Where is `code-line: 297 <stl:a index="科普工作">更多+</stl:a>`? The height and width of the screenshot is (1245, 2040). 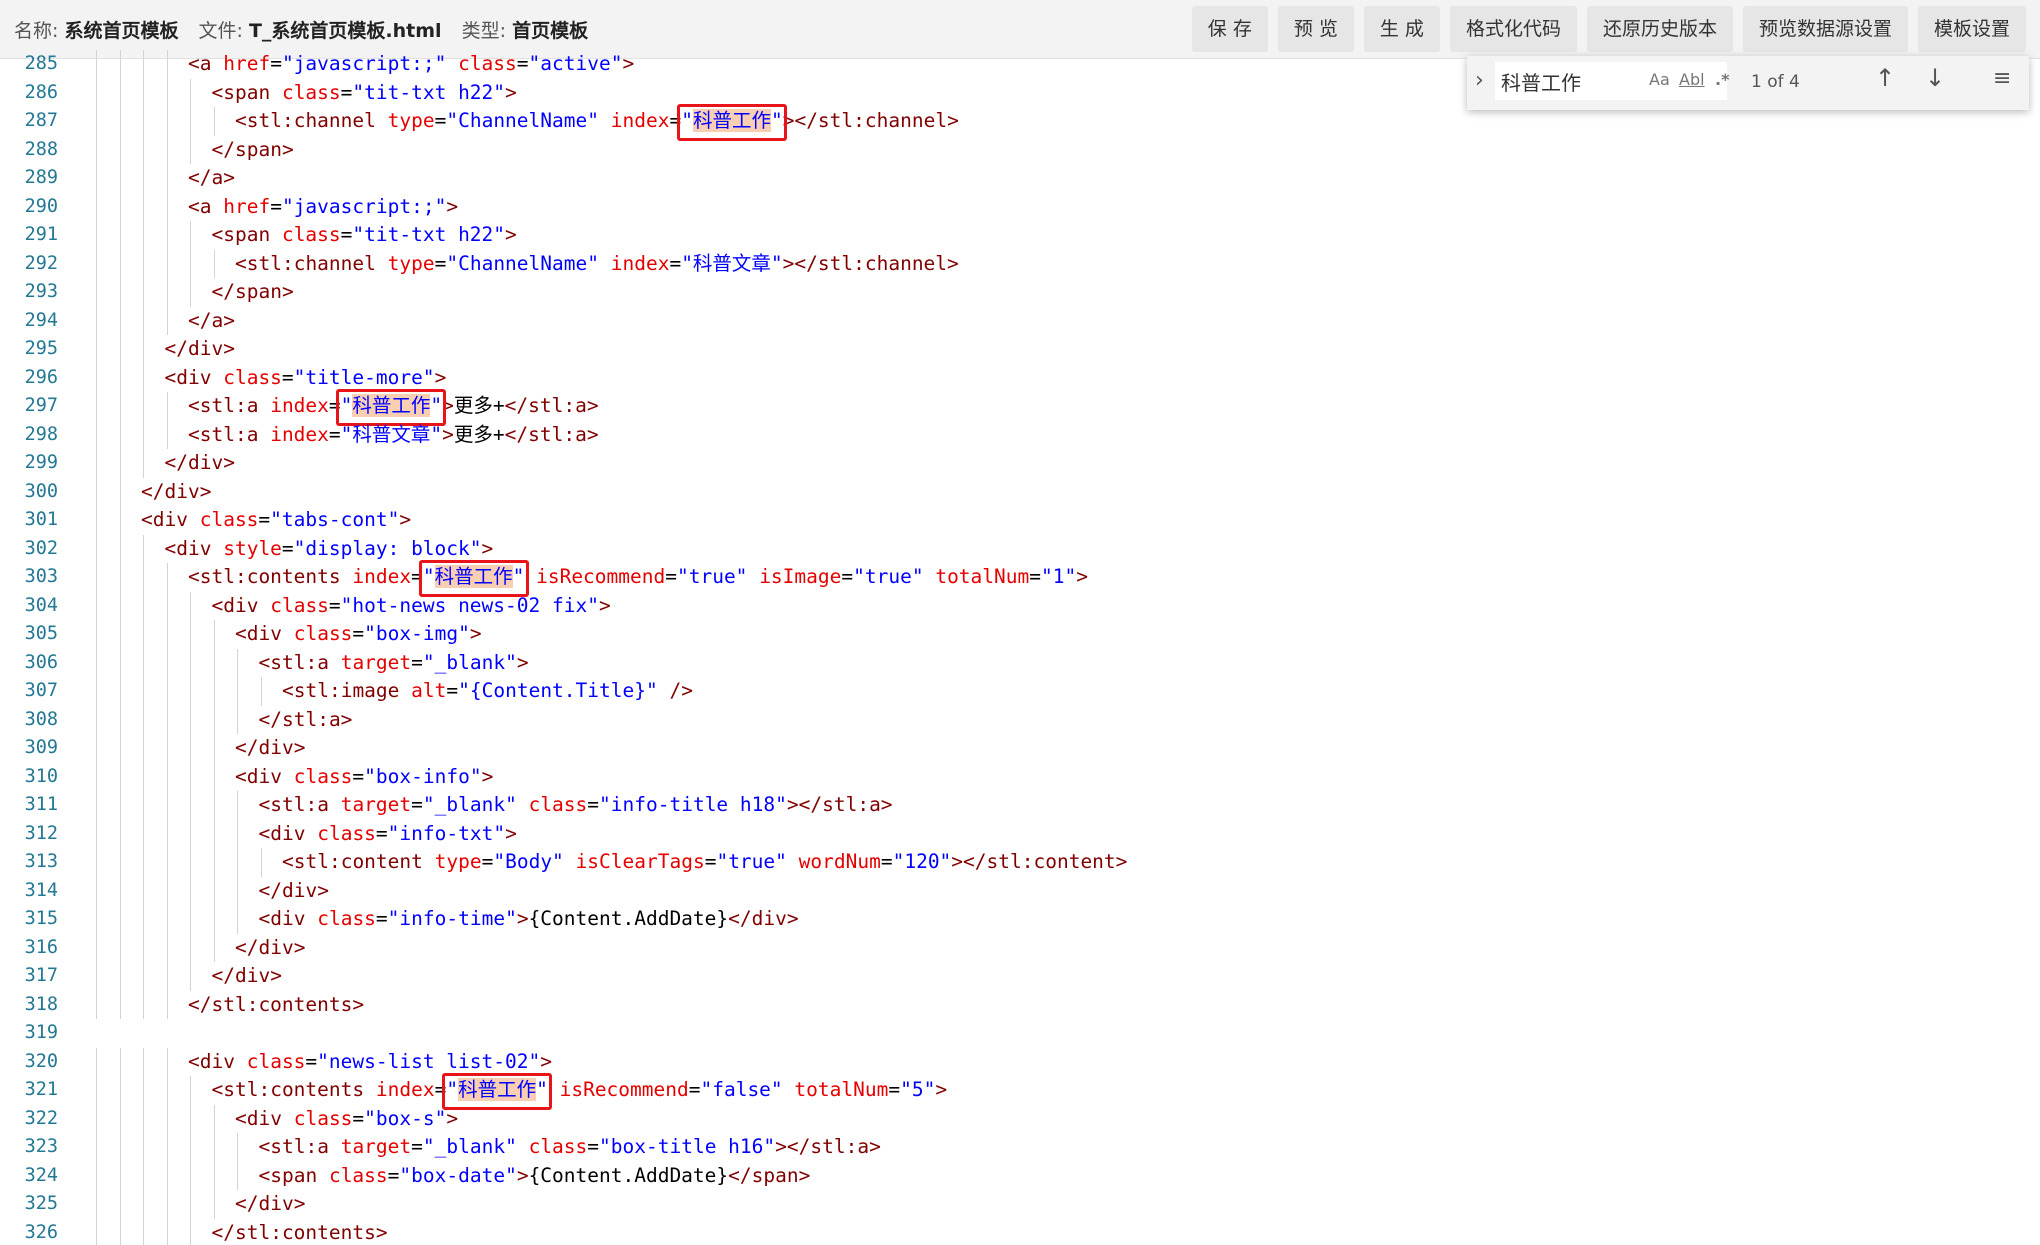
code-line: 297 <stl:a index="科普工作">更多+</stl:a> is located at coordinates (1020, 406).